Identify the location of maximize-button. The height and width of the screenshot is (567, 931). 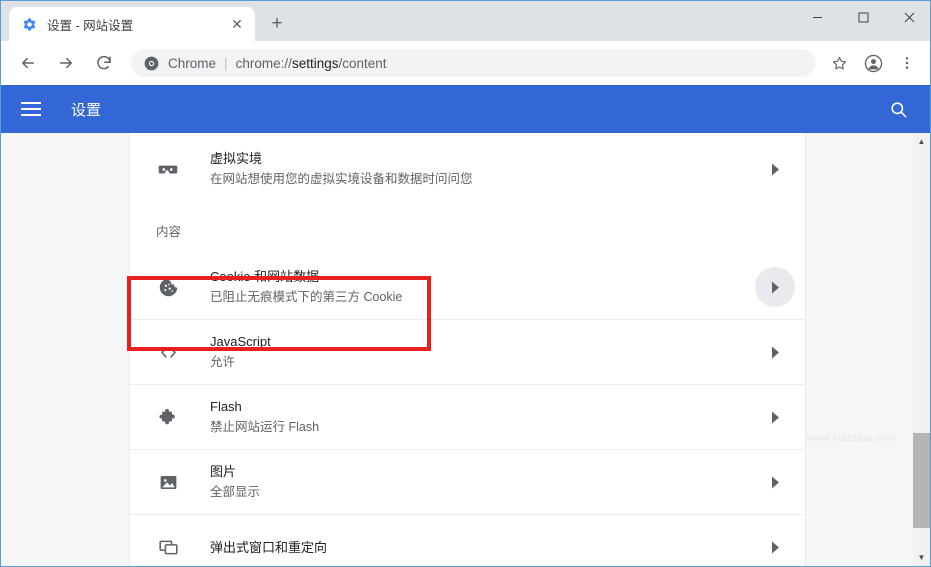
(863, 17).